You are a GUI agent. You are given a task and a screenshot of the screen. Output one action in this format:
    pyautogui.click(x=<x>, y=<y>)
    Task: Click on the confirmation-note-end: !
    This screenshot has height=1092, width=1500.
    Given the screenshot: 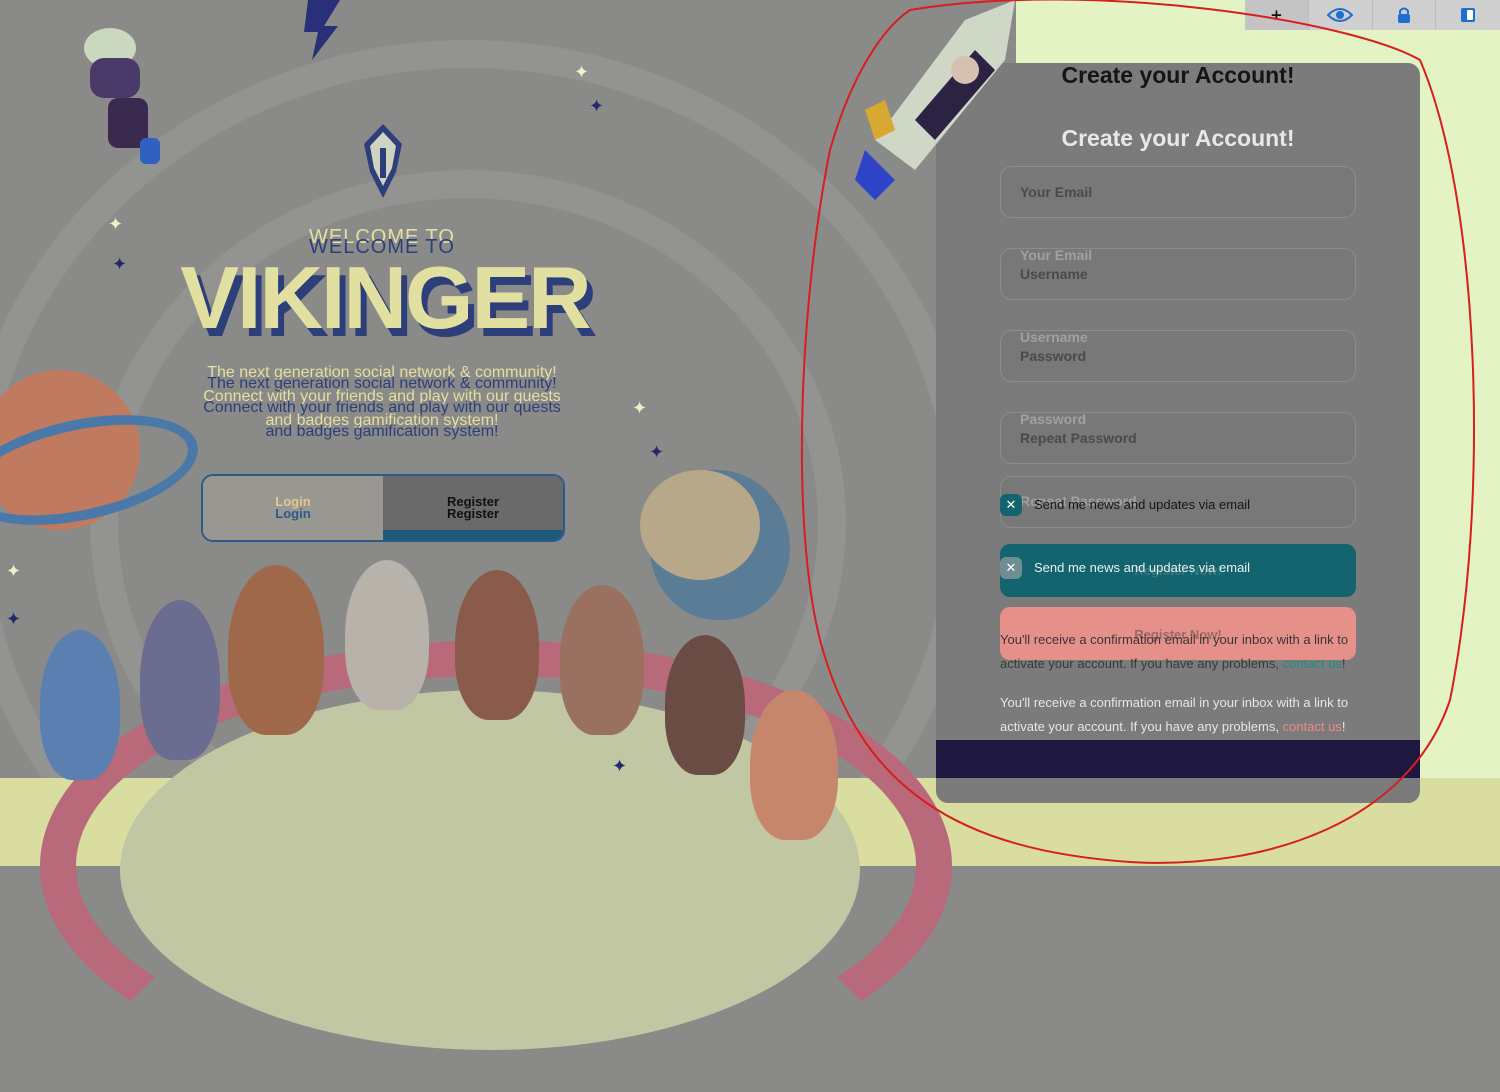 What is the action you would take?
    pyautogui.click(x=1343, y=726)
    